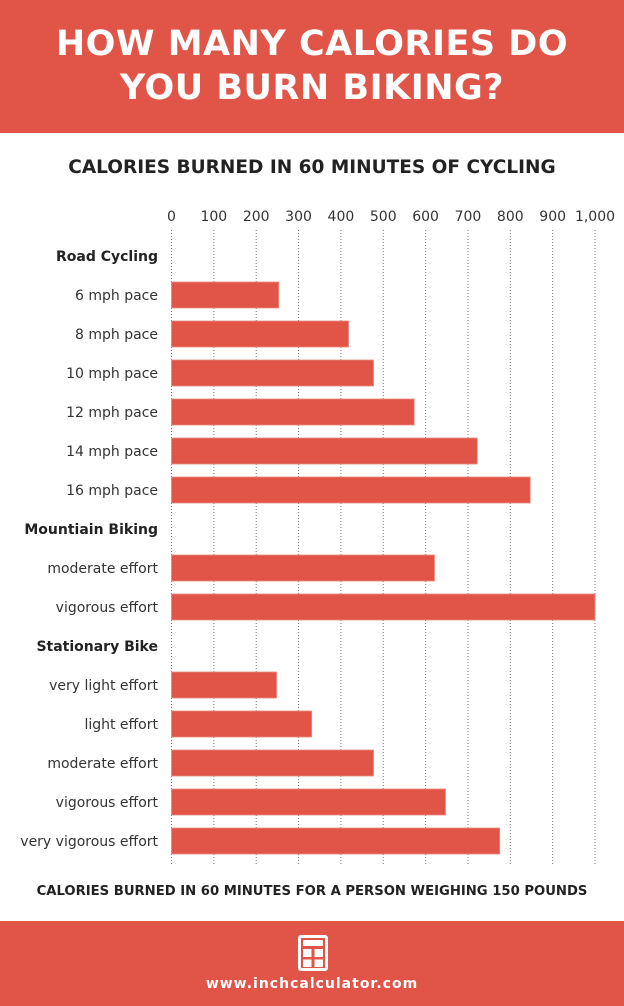  Describe the element at coordinates (97, 647) in the screenshot. I see `group-label: Stationary Bike` at that location.